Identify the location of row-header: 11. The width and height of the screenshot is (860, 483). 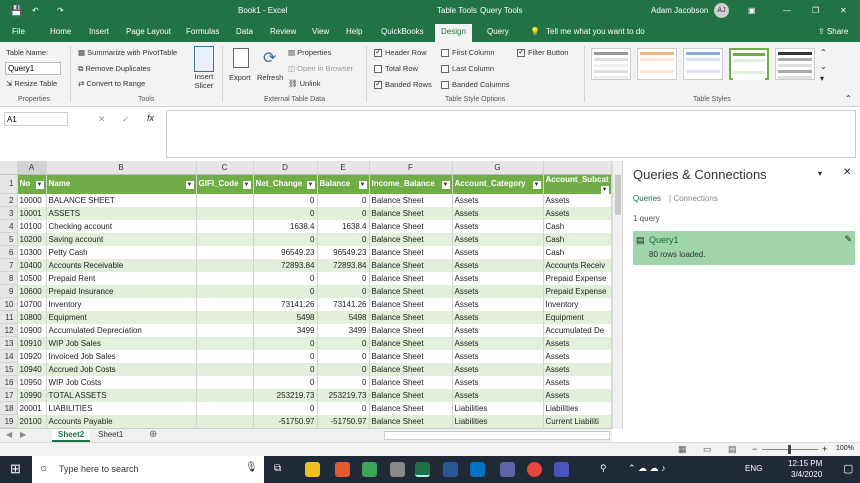
(9, 317).